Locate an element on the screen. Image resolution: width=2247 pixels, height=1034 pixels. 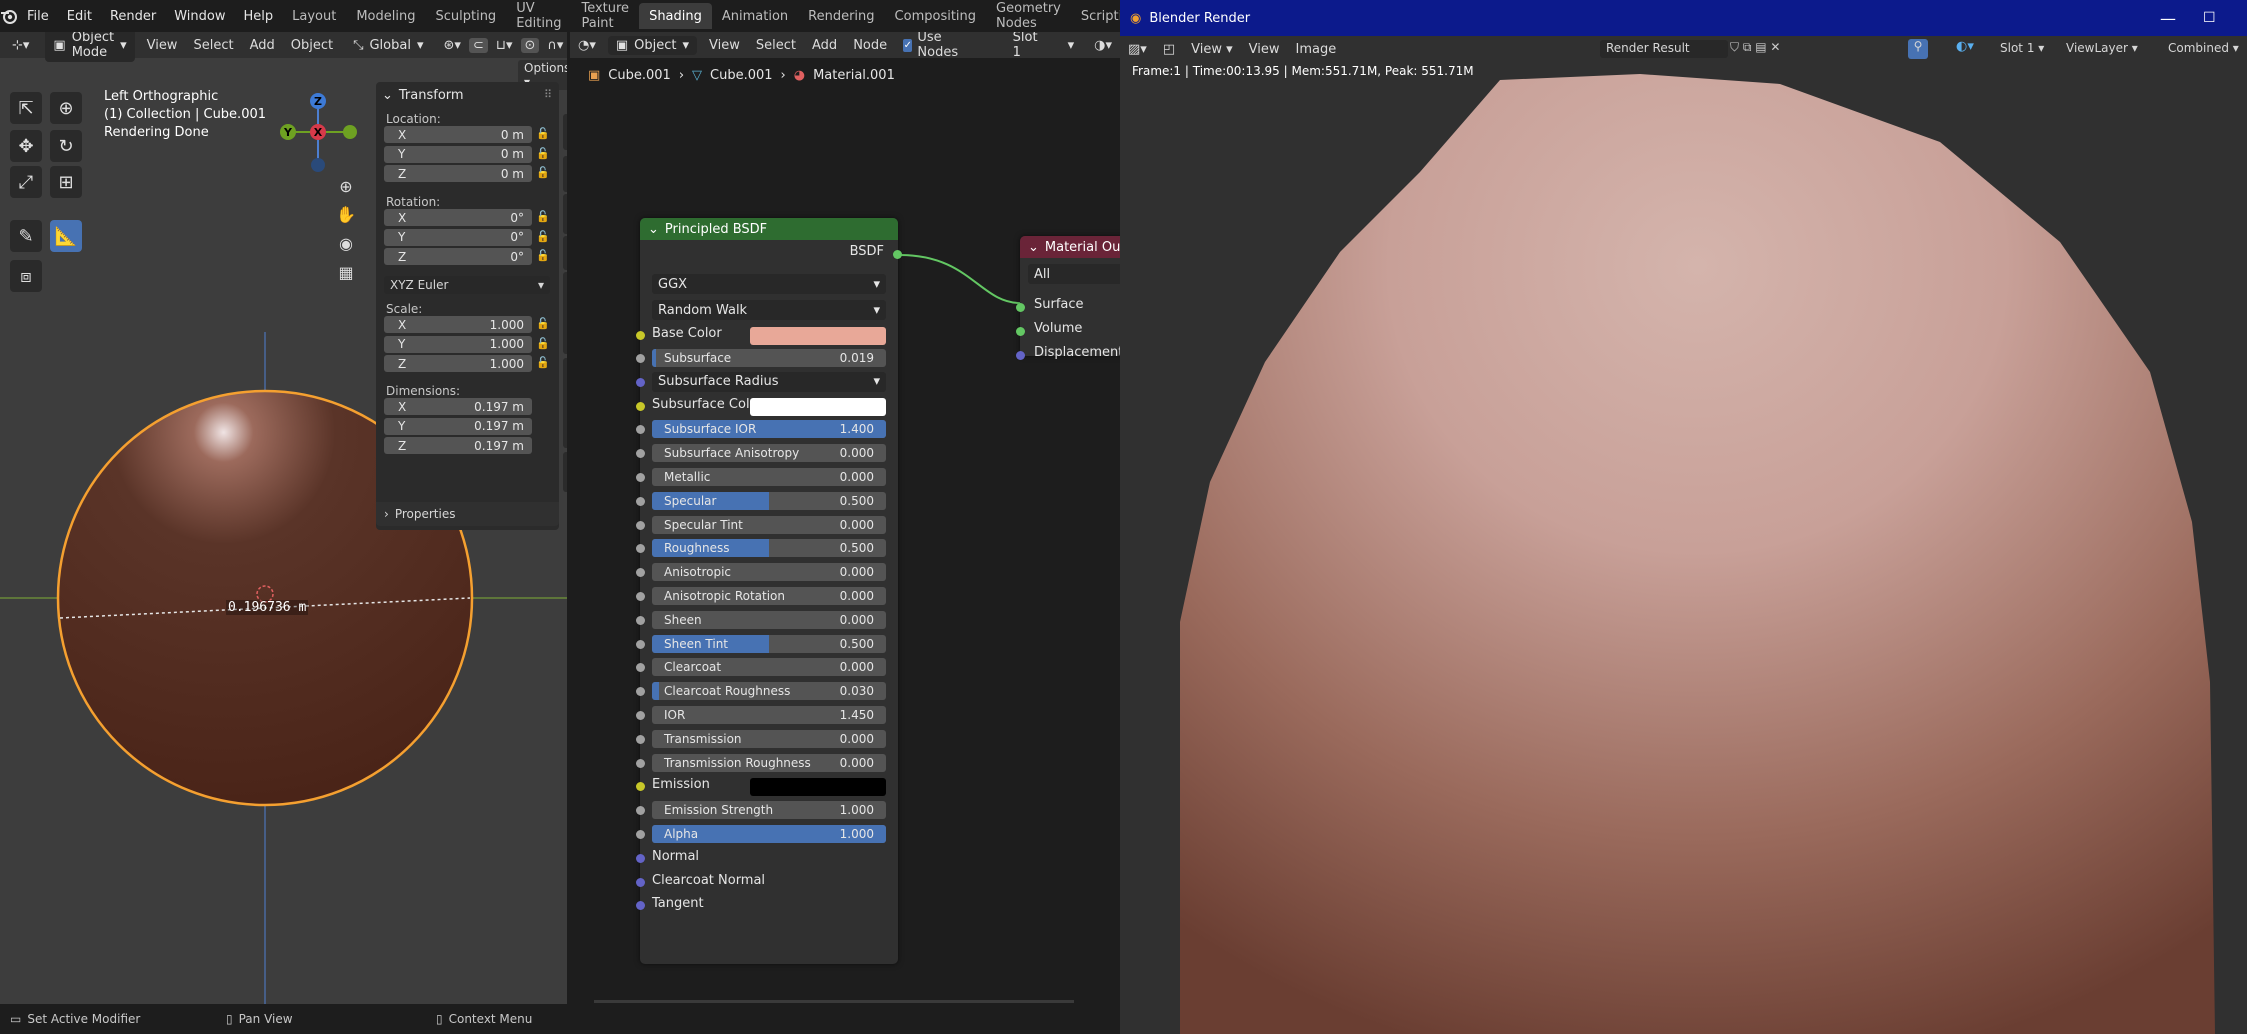
subsurface-socket is located at coordinates (640, 358).